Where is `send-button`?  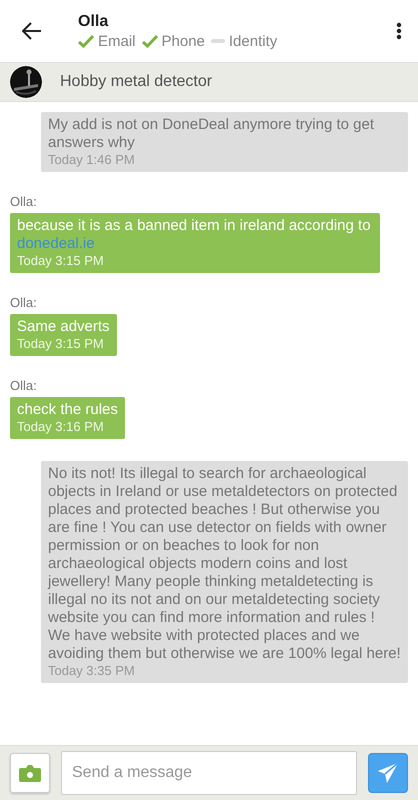
send-button is located at coordinates (388, 773).